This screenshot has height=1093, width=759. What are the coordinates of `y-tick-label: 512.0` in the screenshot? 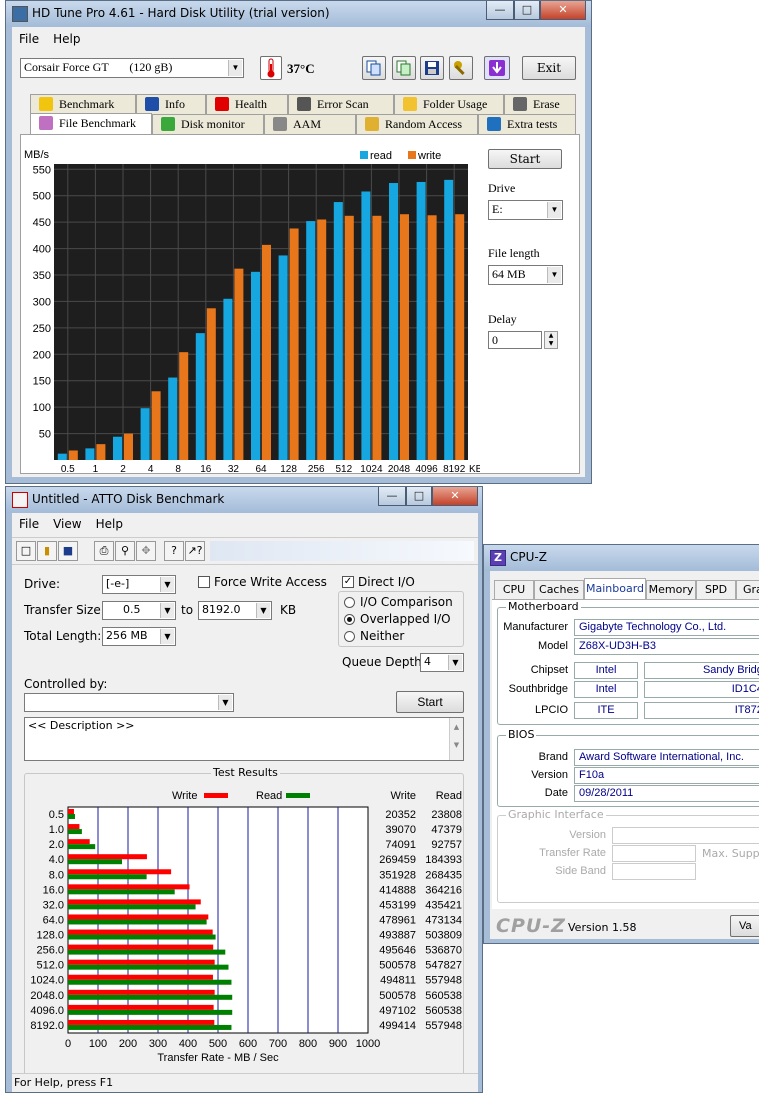 It's located at (50, 966).